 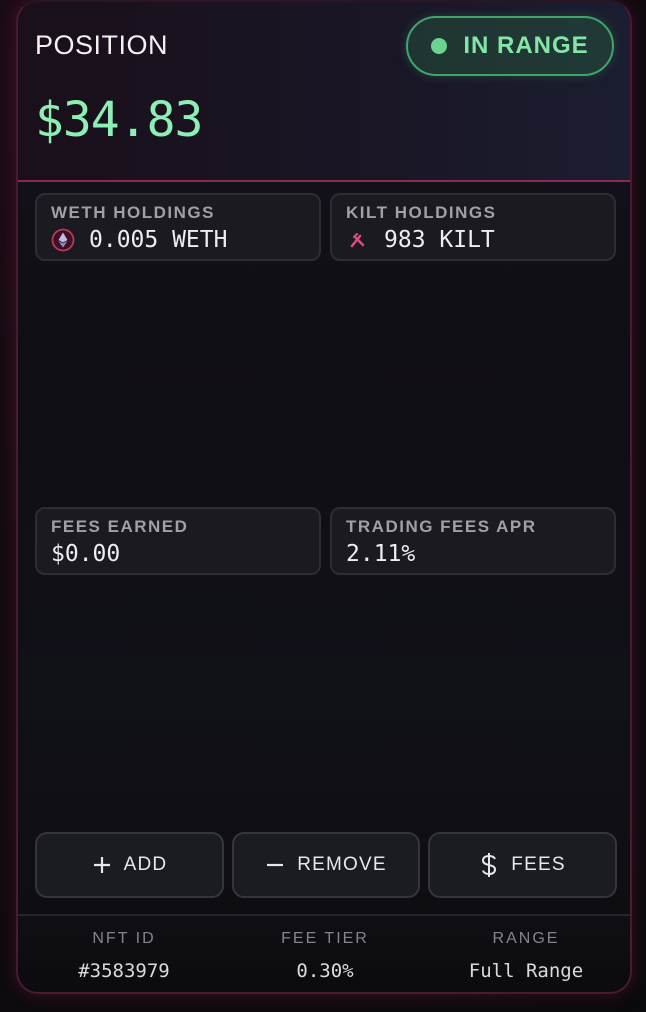 I want to click on trading-fees-apr-value: 2.11%, so click(x=381, y=554).